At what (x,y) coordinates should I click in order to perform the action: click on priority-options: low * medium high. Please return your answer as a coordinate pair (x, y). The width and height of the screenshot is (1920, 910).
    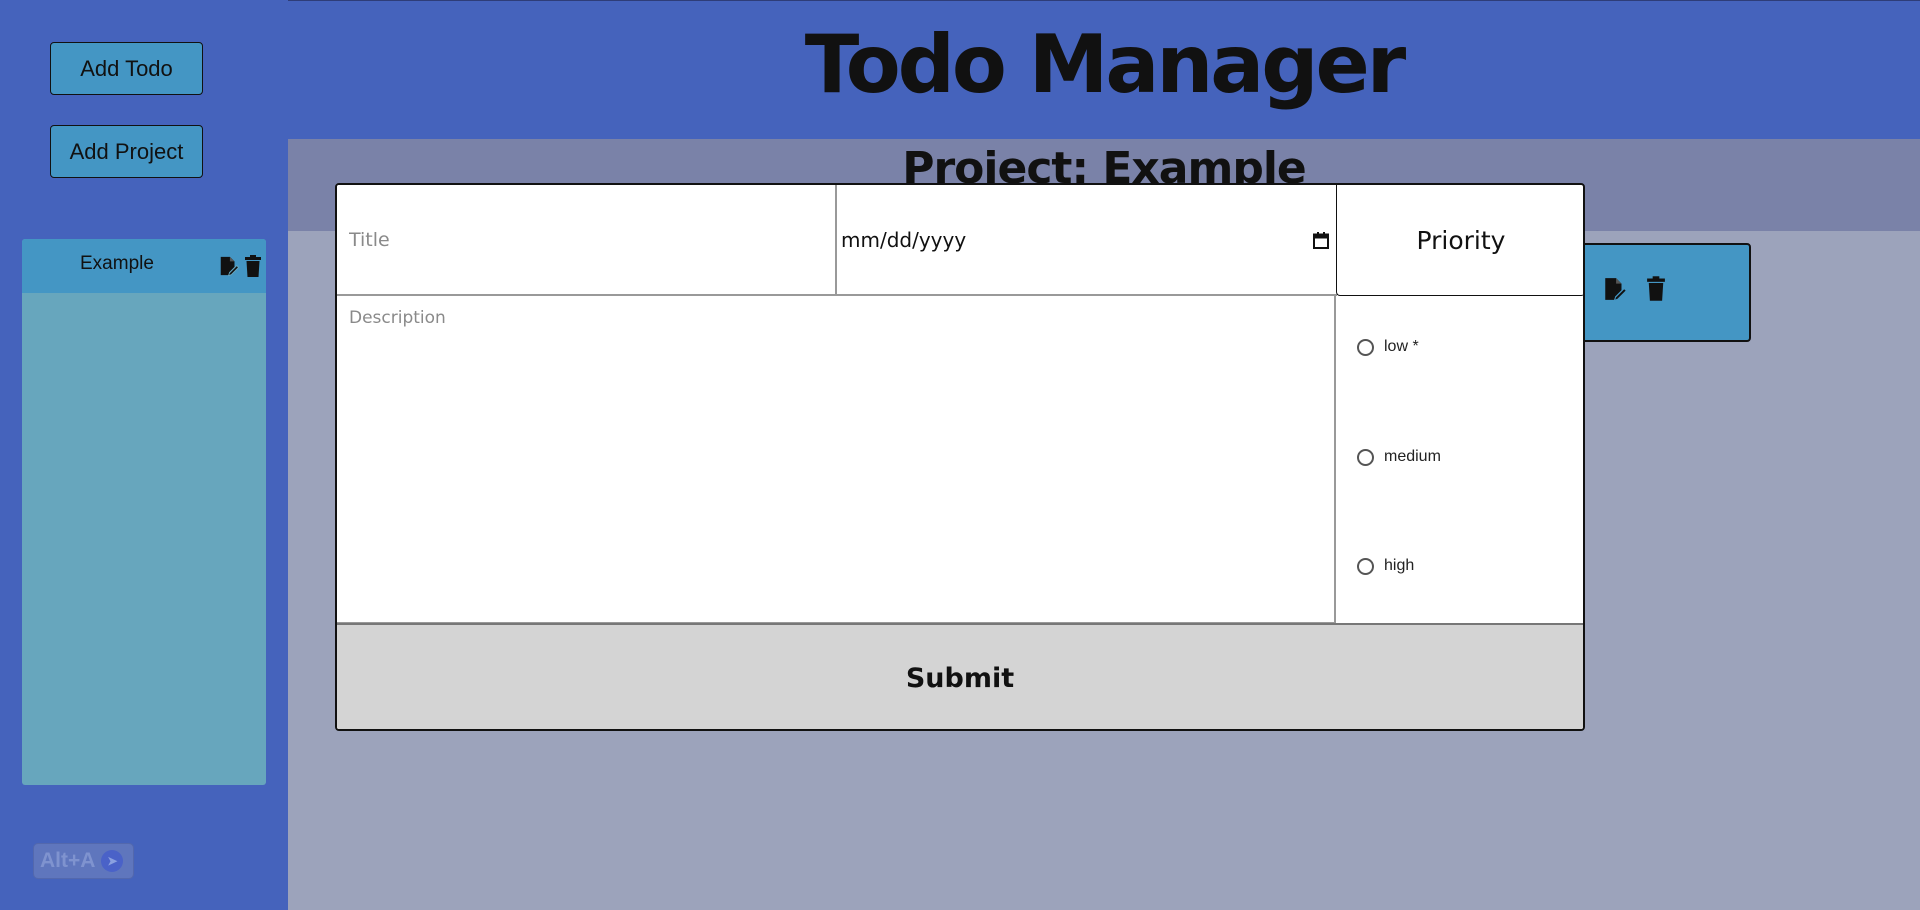
    Looking at the image, I should click on (1460, 460).